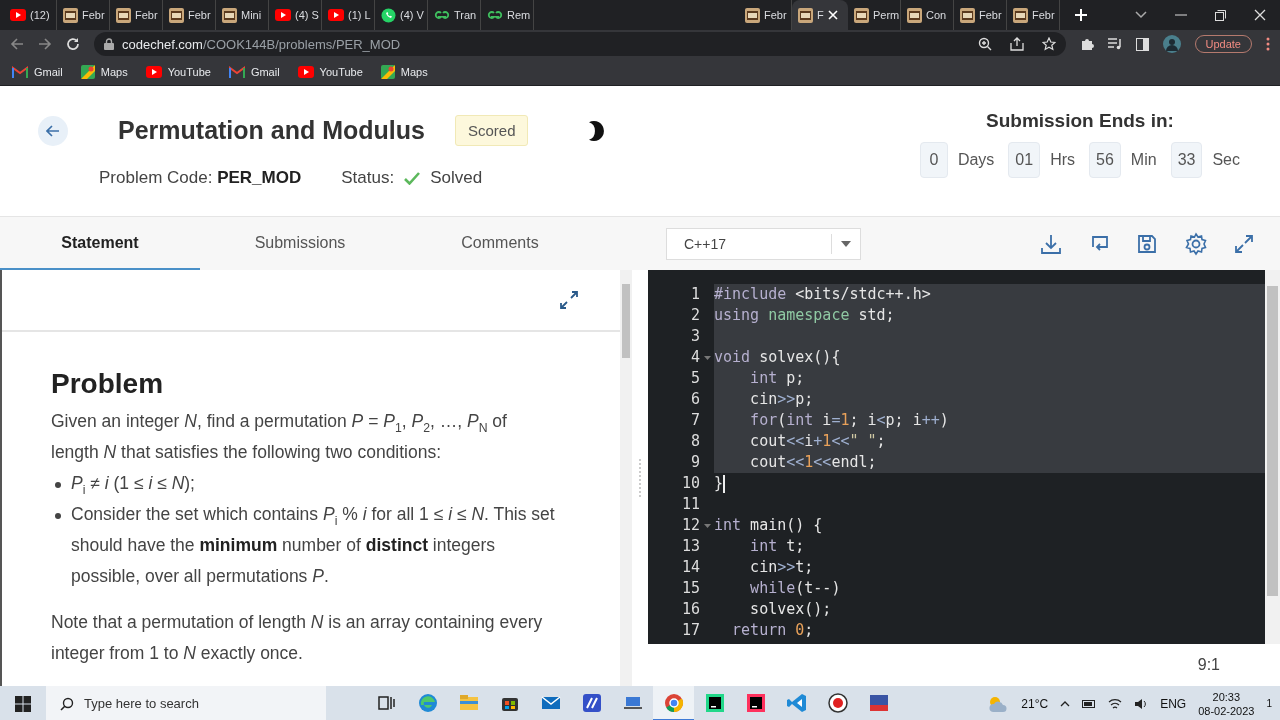 This screenshot has height=720, width=1280. I want to click on drag-handle-icon, so click(640, 478).